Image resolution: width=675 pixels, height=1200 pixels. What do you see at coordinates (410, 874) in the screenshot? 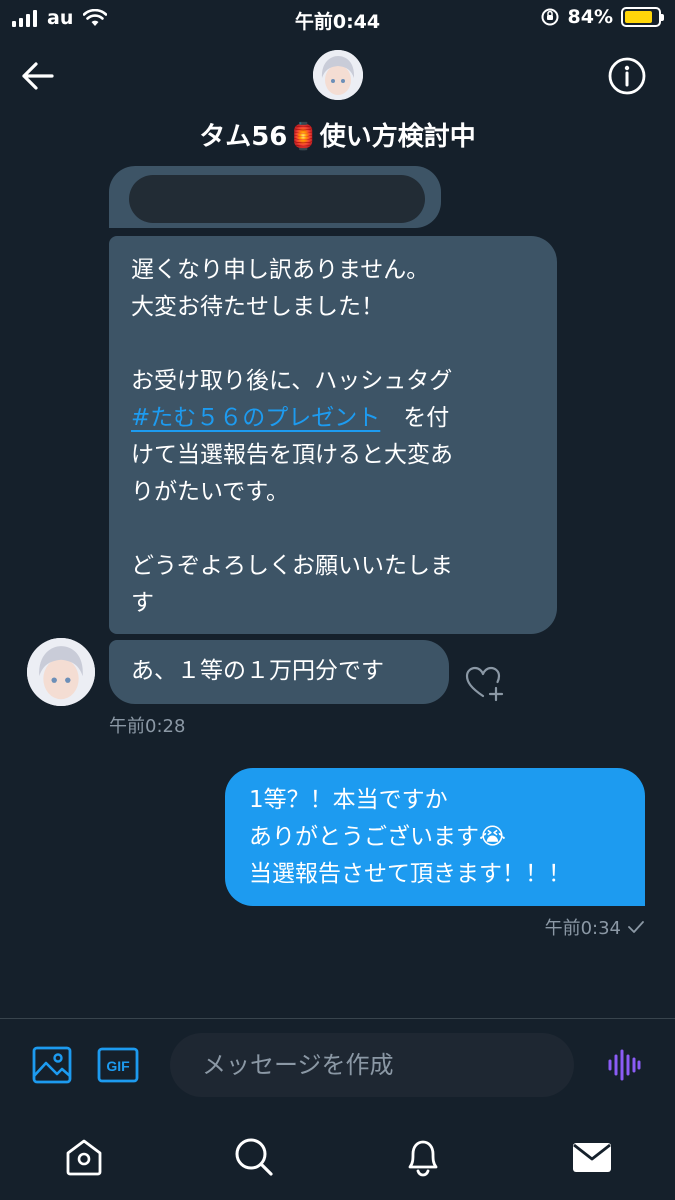
I see `message-line: 当選報告させて頂きます！！！` at bounding box center [410, 874].